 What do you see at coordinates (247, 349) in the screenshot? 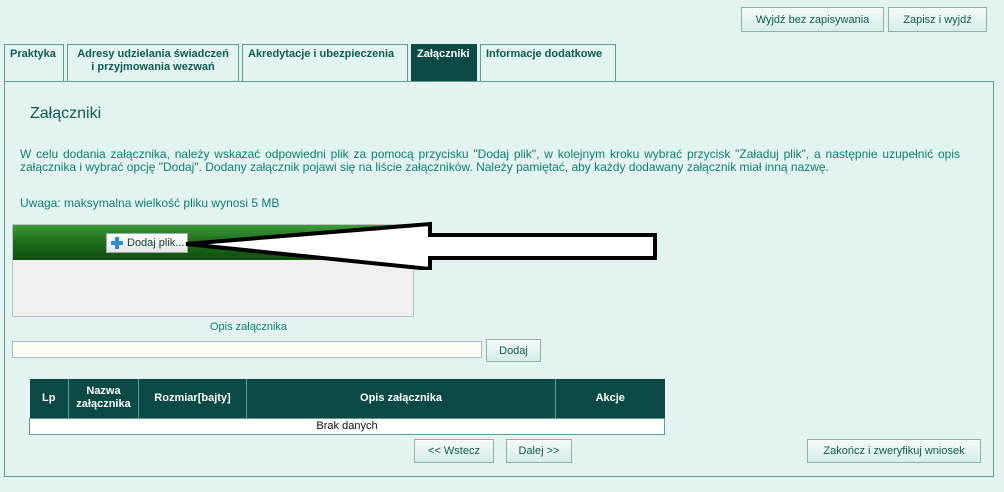
I see `attachment-description-input` at bounding box center [247, 349].